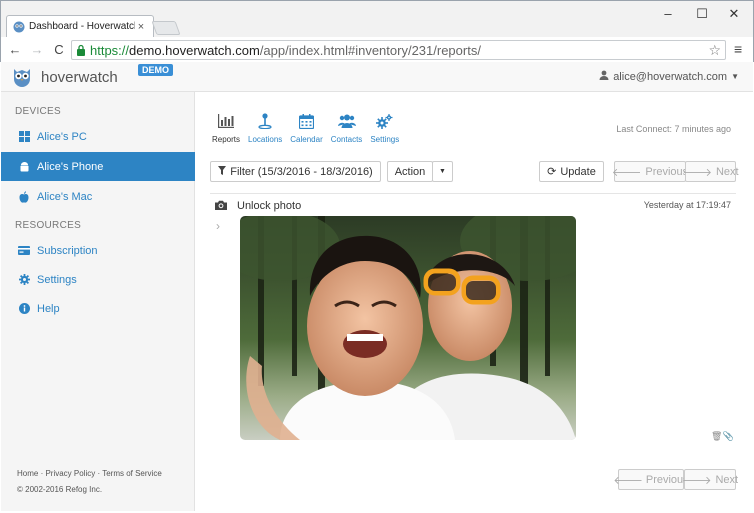 The height and width of the screenshot is (513, 754). I want to click on camera-icon, so click(221, 206).